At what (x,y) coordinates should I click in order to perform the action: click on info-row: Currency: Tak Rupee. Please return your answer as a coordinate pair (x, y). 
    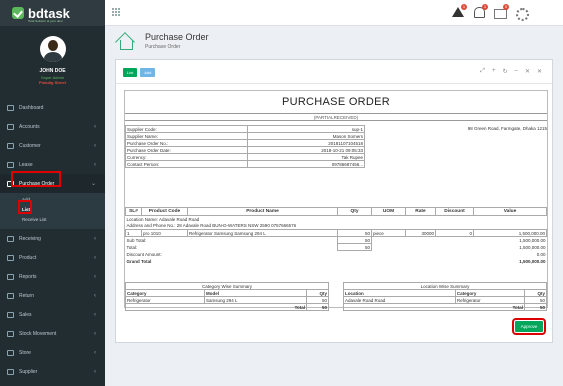
    Looking at the image, I should click on (244, 157).